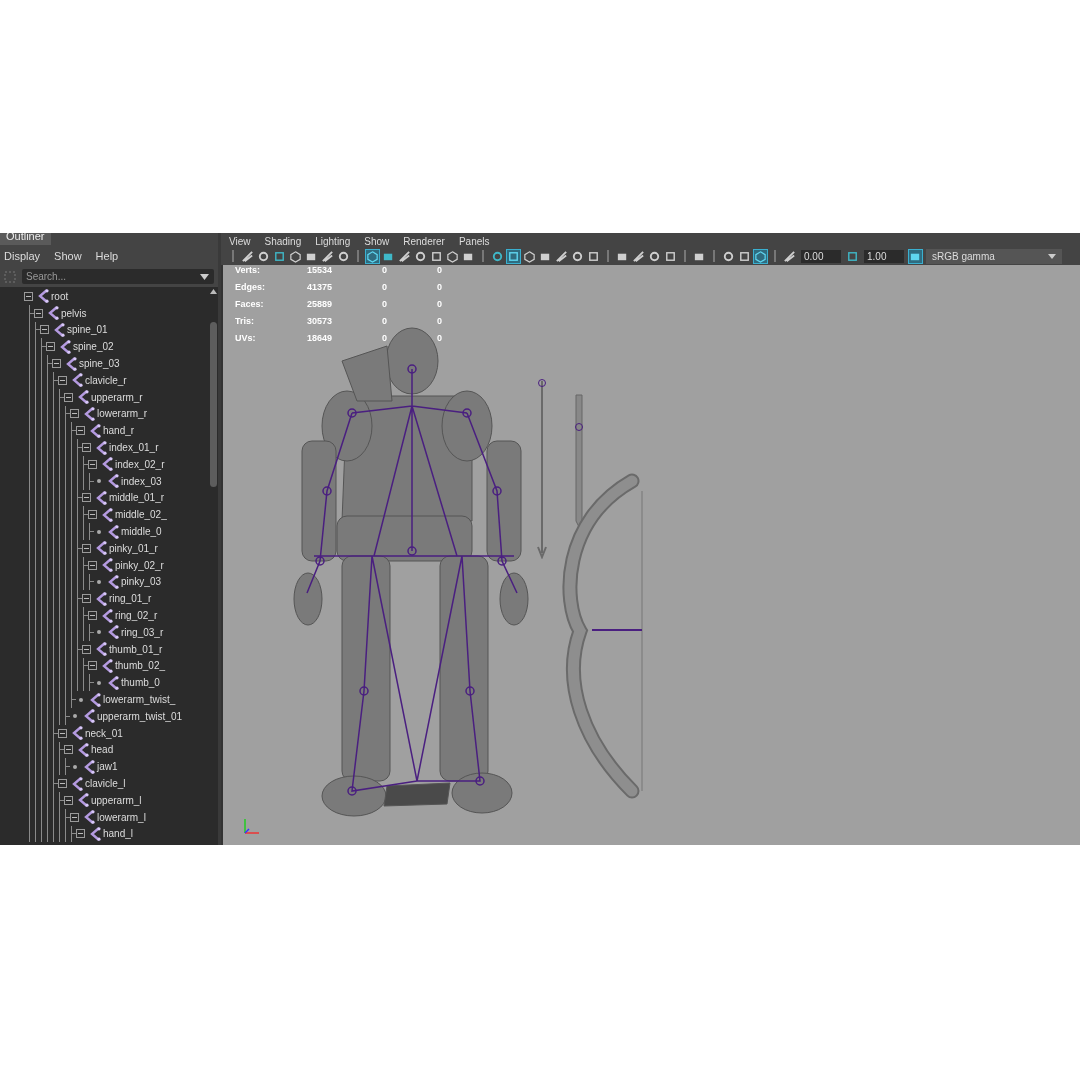 Image resolution: width=1080 pixels, height=1080 pixels. What do you see at coordinates (320, 271) in the screenshot?
I see `stat-value: 15534` at bounding box center [320, 271].